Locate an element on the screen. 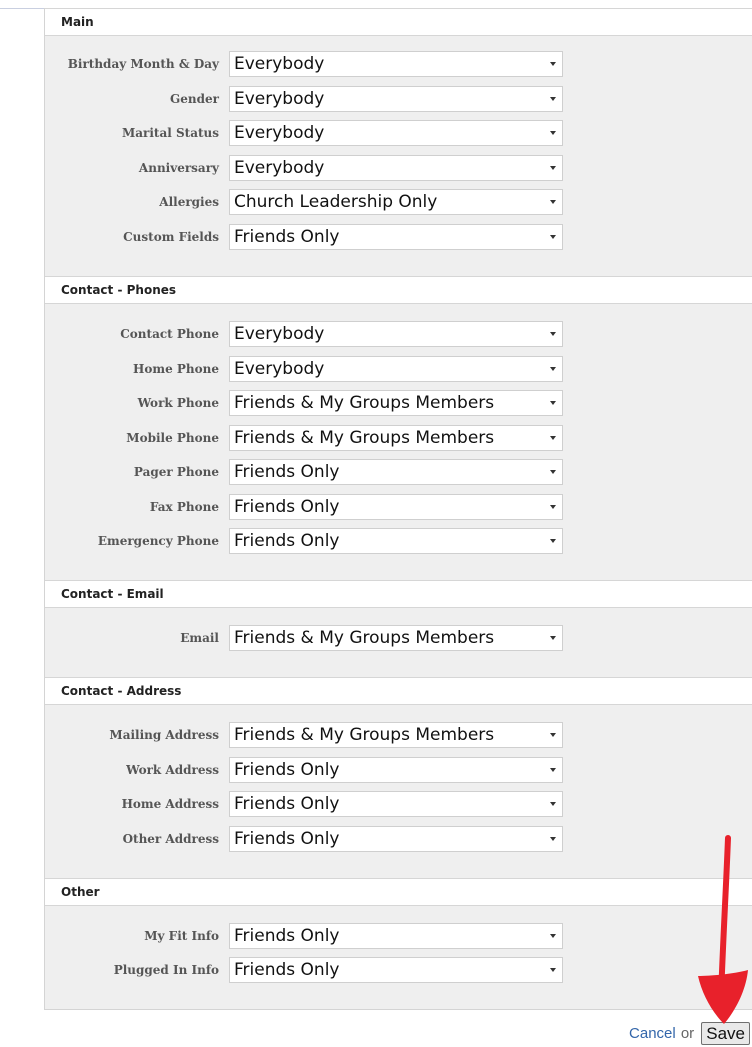  select-anniversary: Everybody is located at coordinates (396, 168).